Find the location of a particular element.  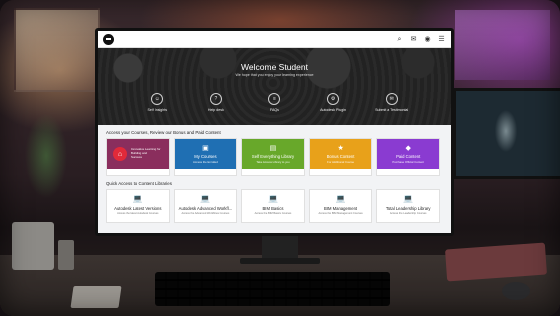

star-icon: ★ is located at coordinates (340, 148).